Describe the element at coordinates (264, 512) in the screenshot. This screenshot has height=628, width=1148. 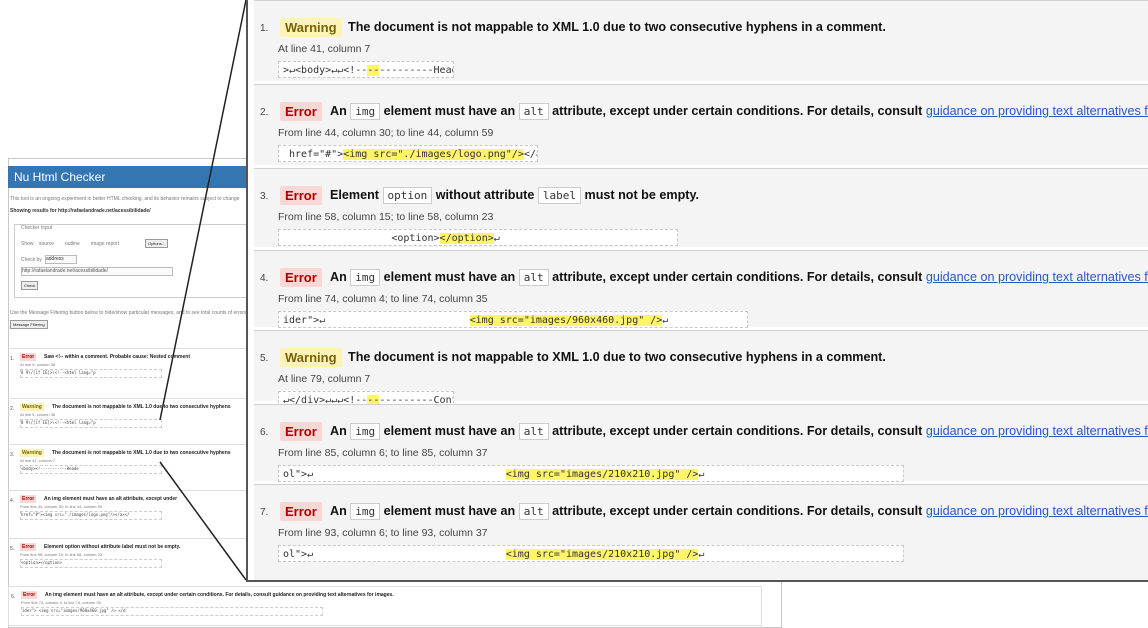
I see `item-number: 7.` at that location.